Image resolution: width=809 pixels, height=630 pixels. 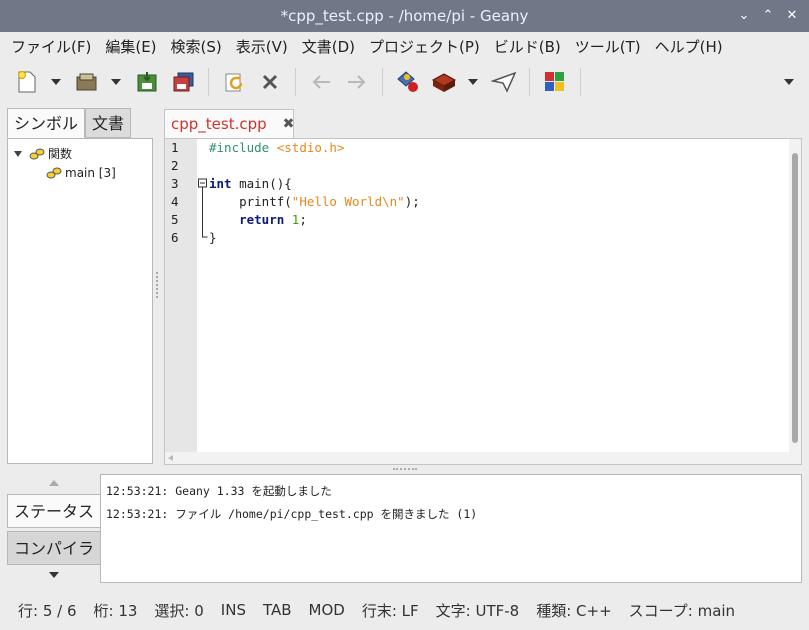 I want to click on code-line-3: int main(){, so click(x=250, y=184).